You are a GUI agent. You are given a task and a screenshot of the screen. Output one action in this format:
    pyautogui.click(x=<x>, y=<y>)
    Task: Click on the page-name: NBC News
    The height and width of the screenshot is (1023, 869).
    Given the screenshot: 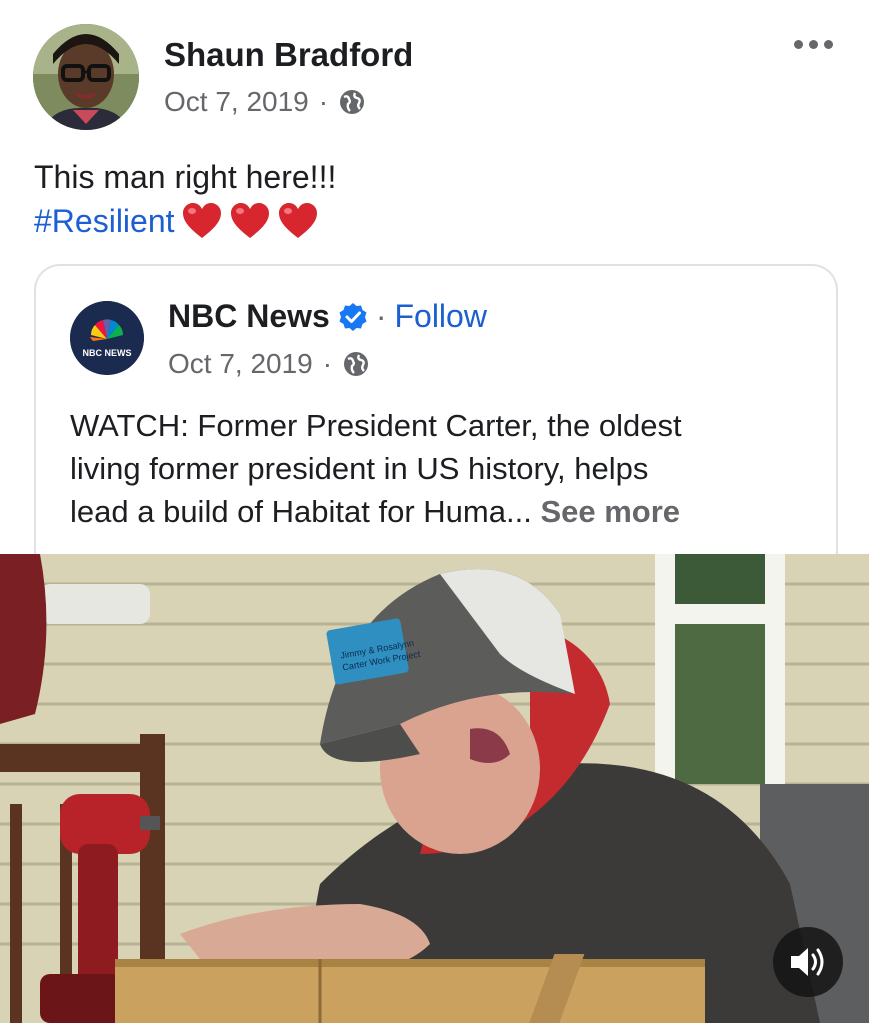 What is the action you would take?
    pyautogui.click(x=249, y=316)
    